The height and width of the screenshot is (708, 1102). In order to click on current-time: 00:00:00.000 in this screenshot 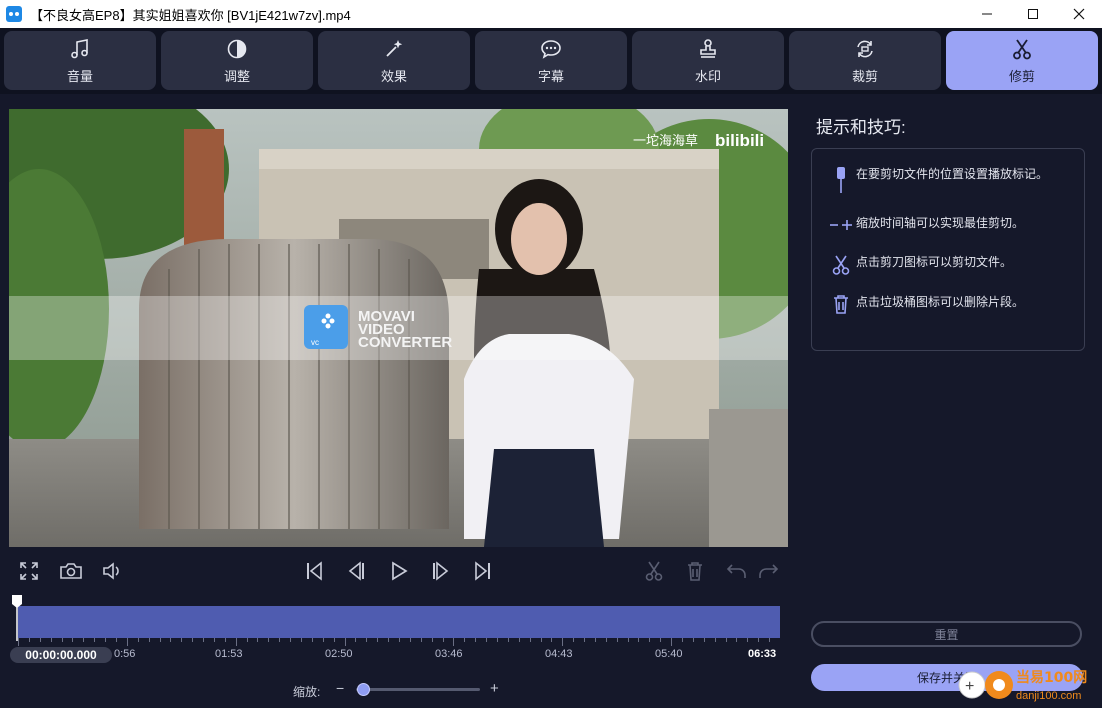, I will do `click(61, 655)`.